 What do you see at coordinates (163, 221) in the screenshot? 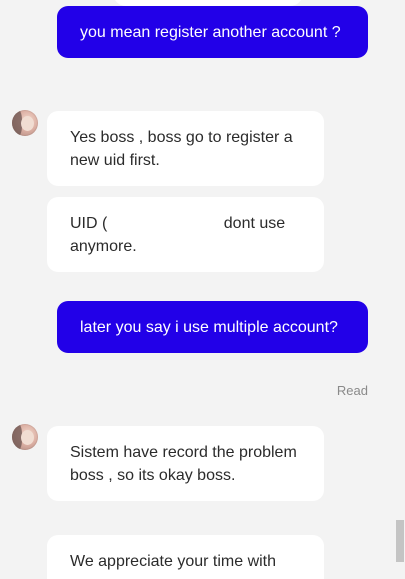
I see `redacted-text` at bounding box center [163, 221].